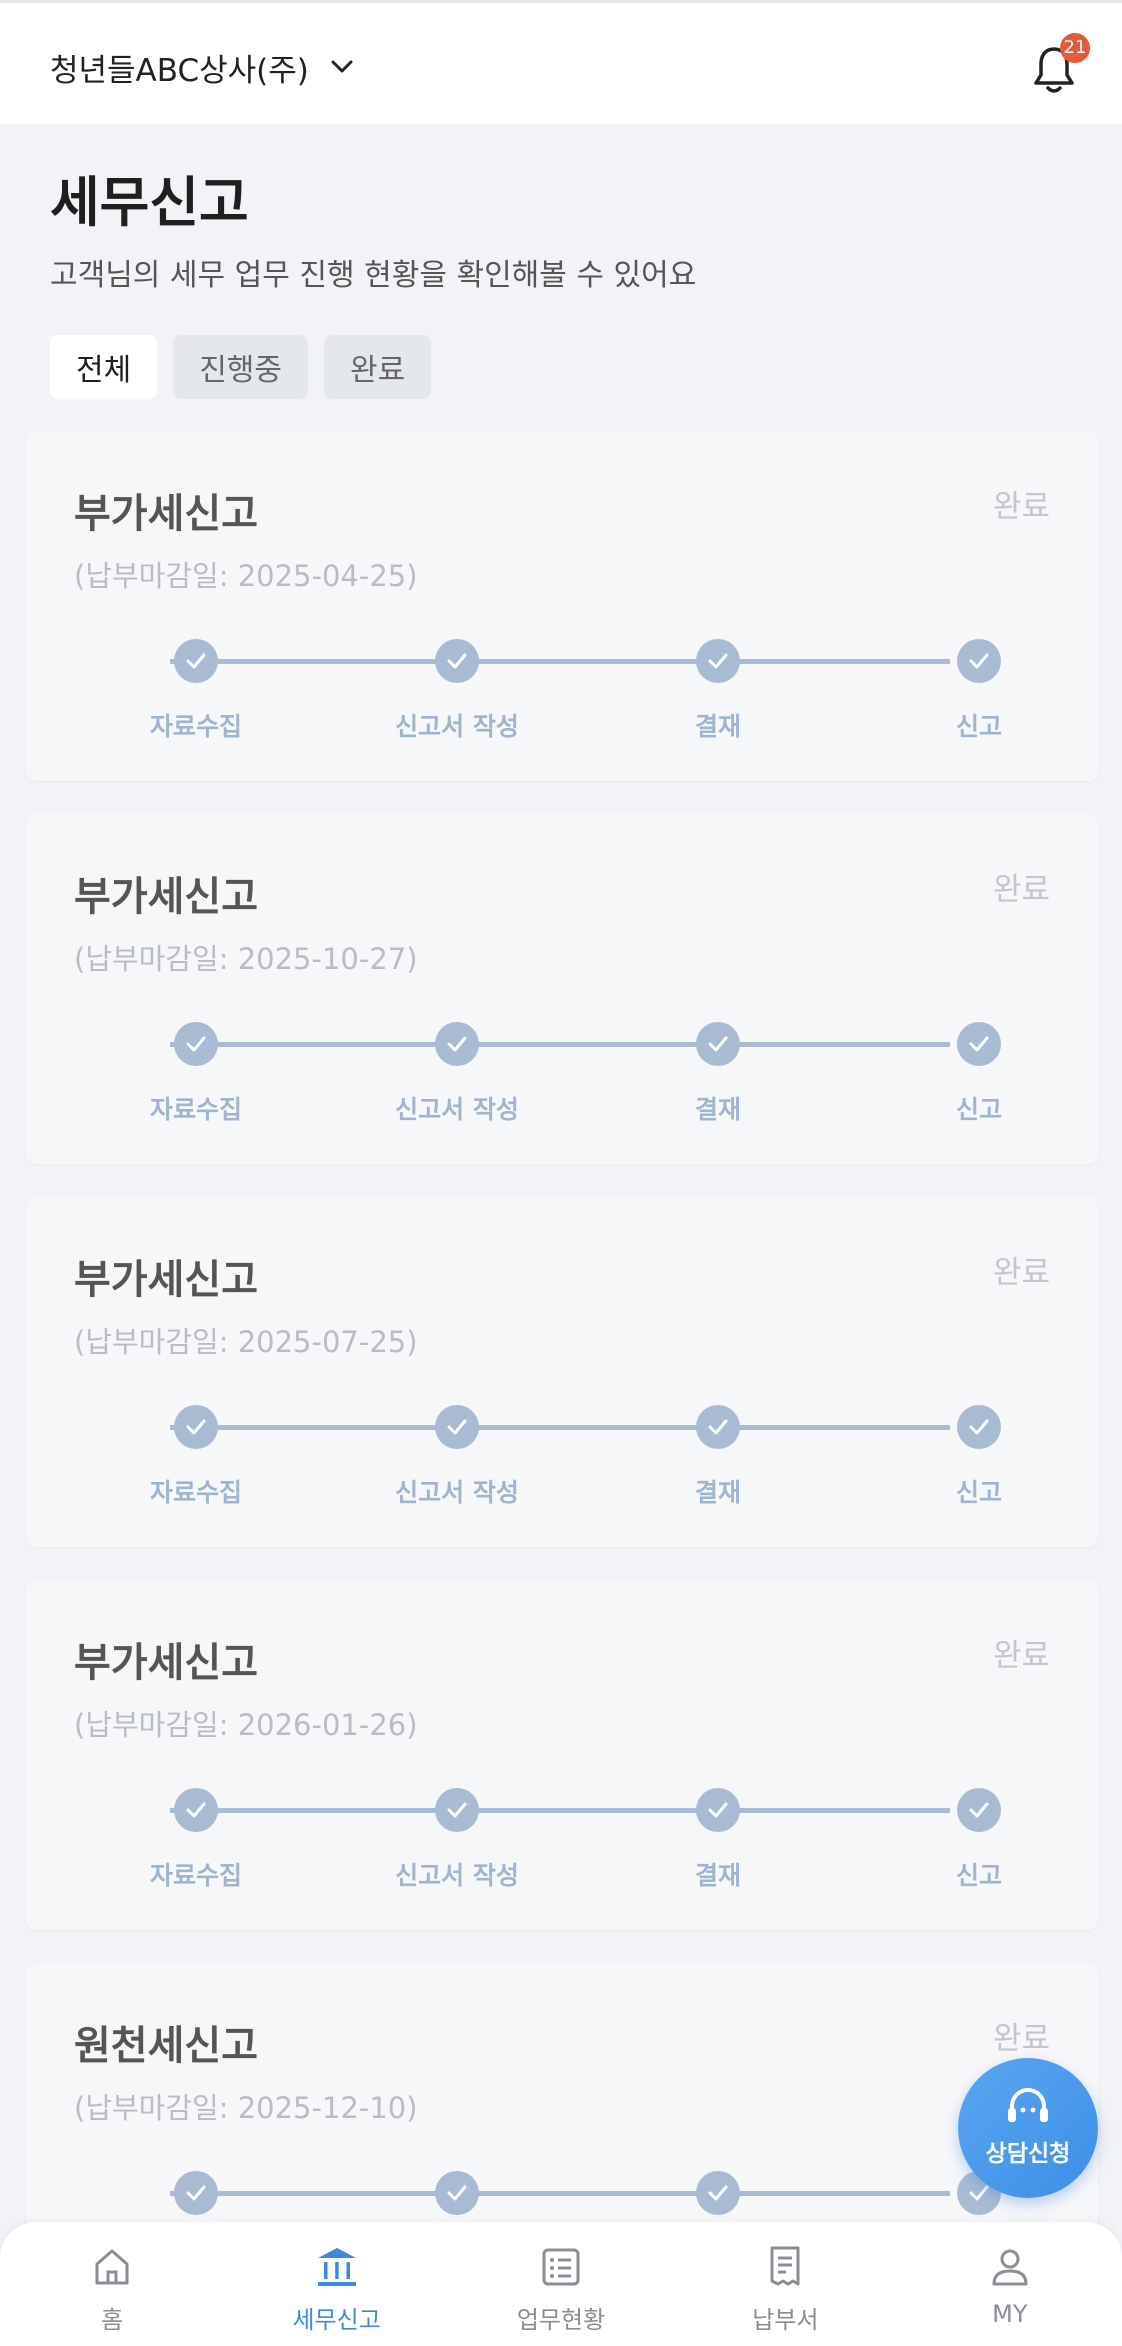 Image resolution: width=1122 pixels, height=2346 pixels. Describe the element at coordinates (149, 202) in the screenshot. I see `page-title: 세무신고` at that location.